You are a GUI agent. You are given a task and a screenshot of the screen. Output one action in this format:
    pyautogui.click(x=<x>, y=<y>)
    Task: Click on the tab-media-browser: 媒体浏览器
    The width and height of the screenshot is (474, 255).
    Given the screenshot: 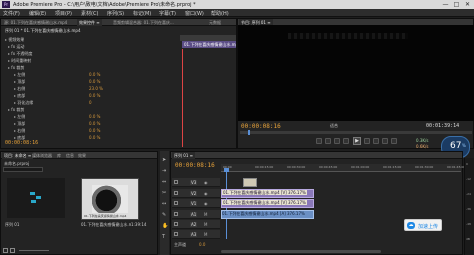 What is the action you would take?
    pyautogui.click(x=42, y=155)
    